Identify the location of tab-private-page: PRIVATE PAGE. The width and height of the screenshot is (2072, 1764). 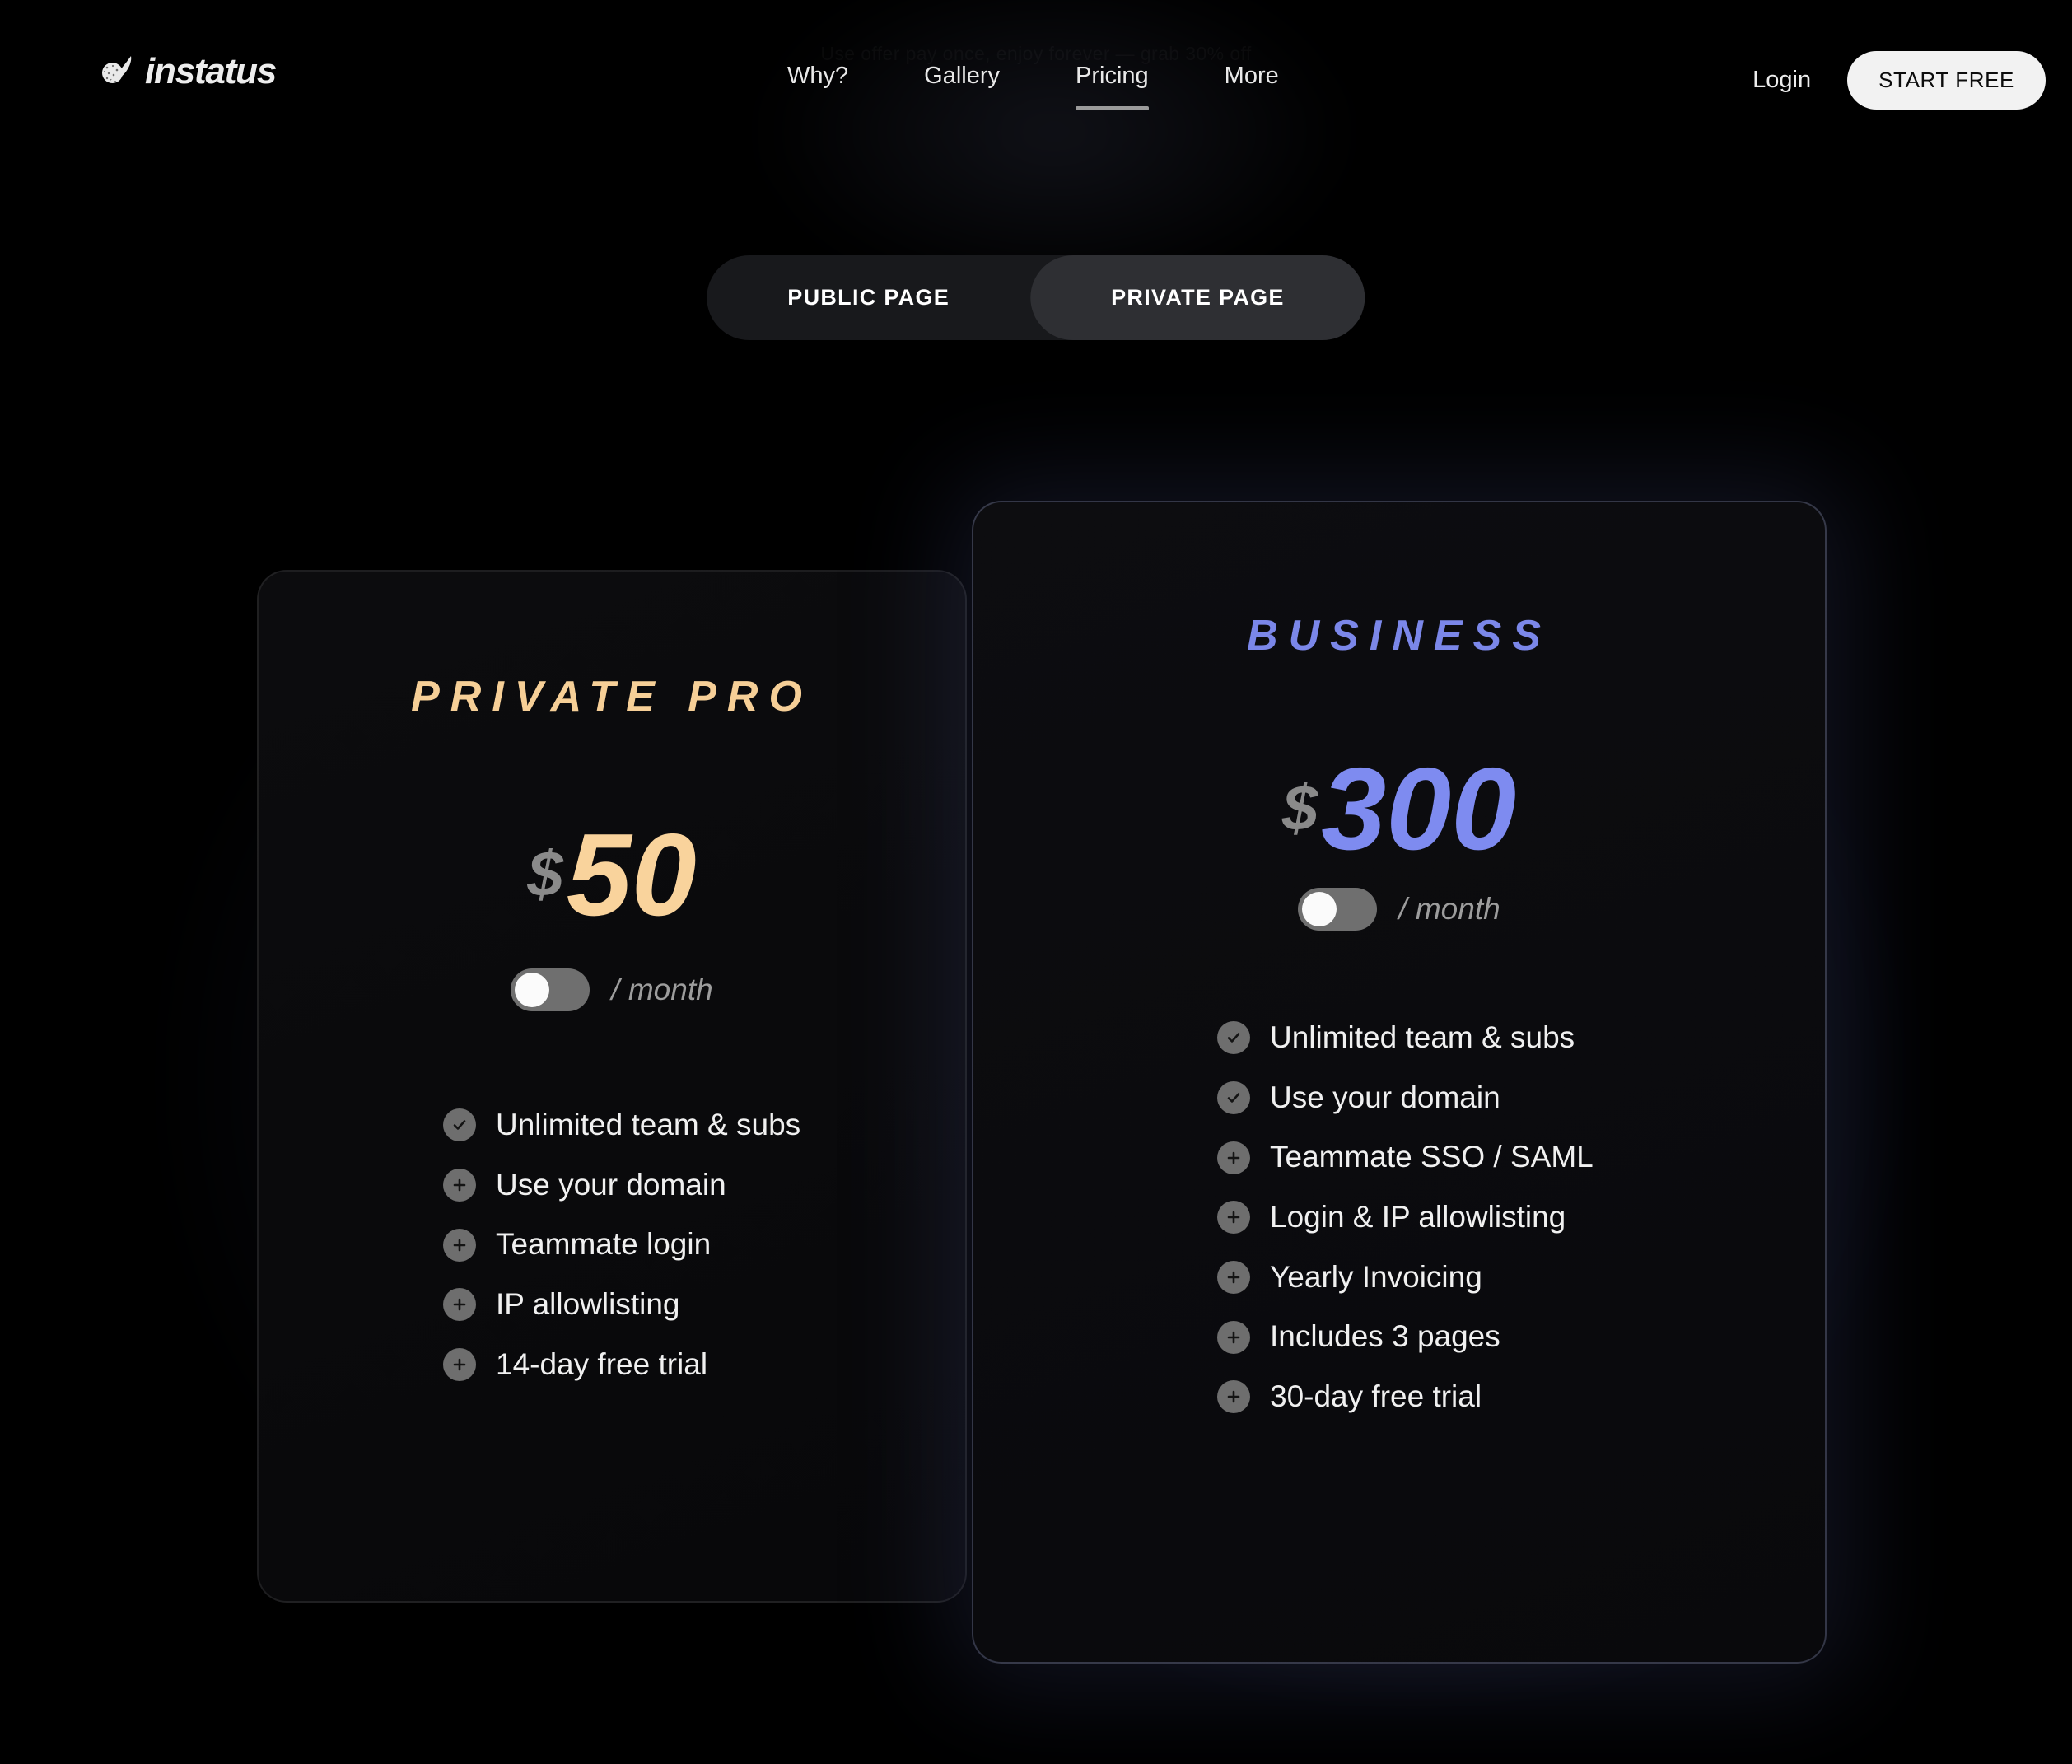
(1197, 297).